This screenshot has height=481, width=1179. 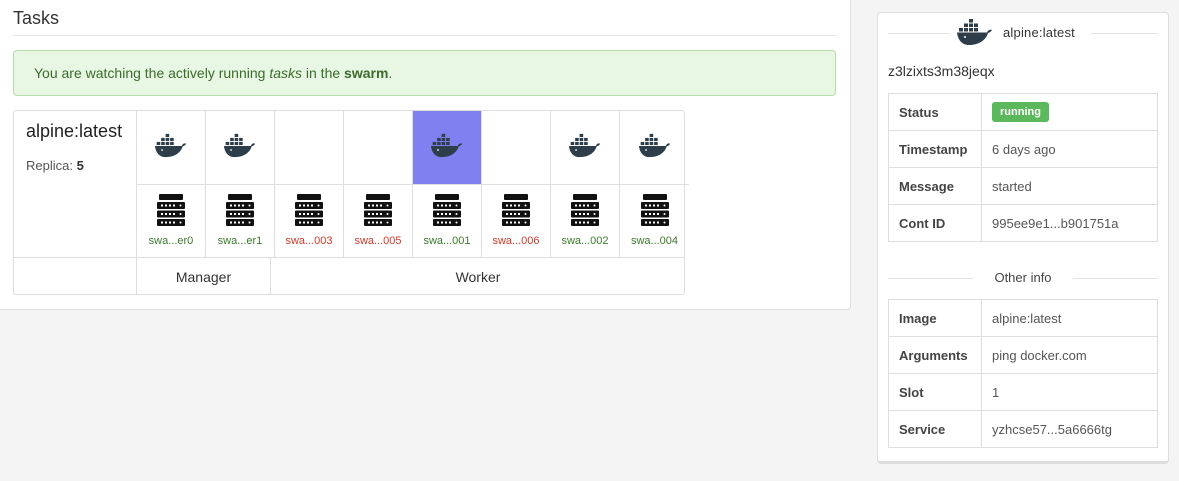 I want to click on title-divider, so click(x=424, y=35).